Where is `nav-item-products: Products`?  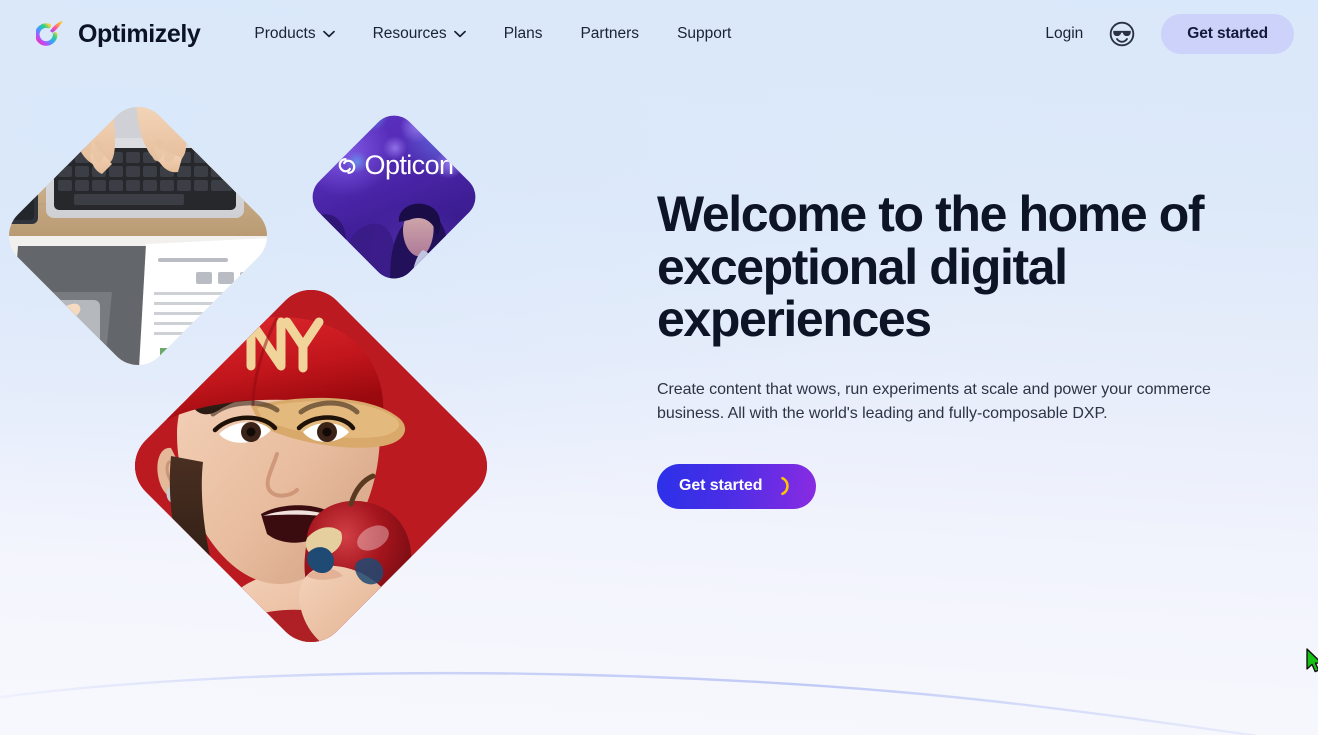 nav-item-products: Products is located at coordinates (294, 34).